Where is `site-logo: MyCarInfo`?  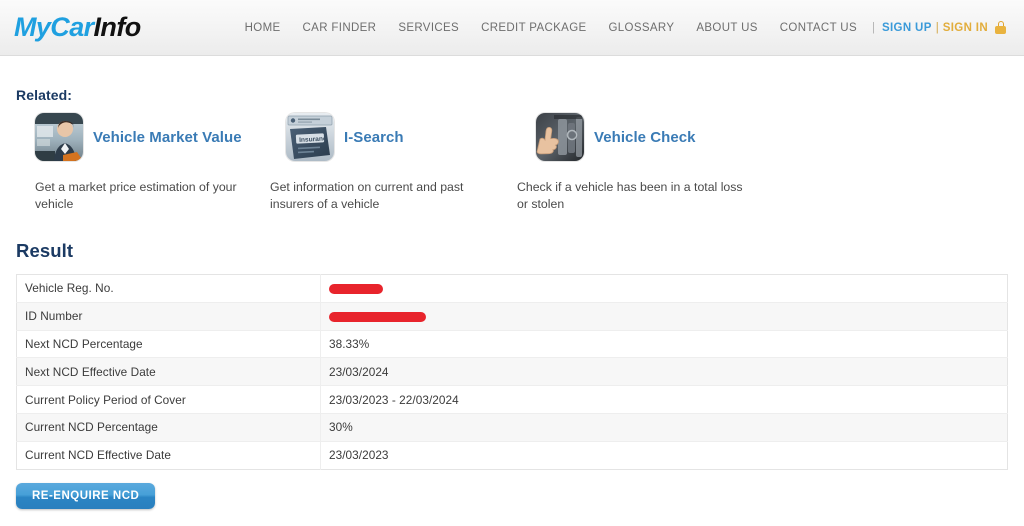 site-logo: MyCarInfo is located at coordinates (77, 27).